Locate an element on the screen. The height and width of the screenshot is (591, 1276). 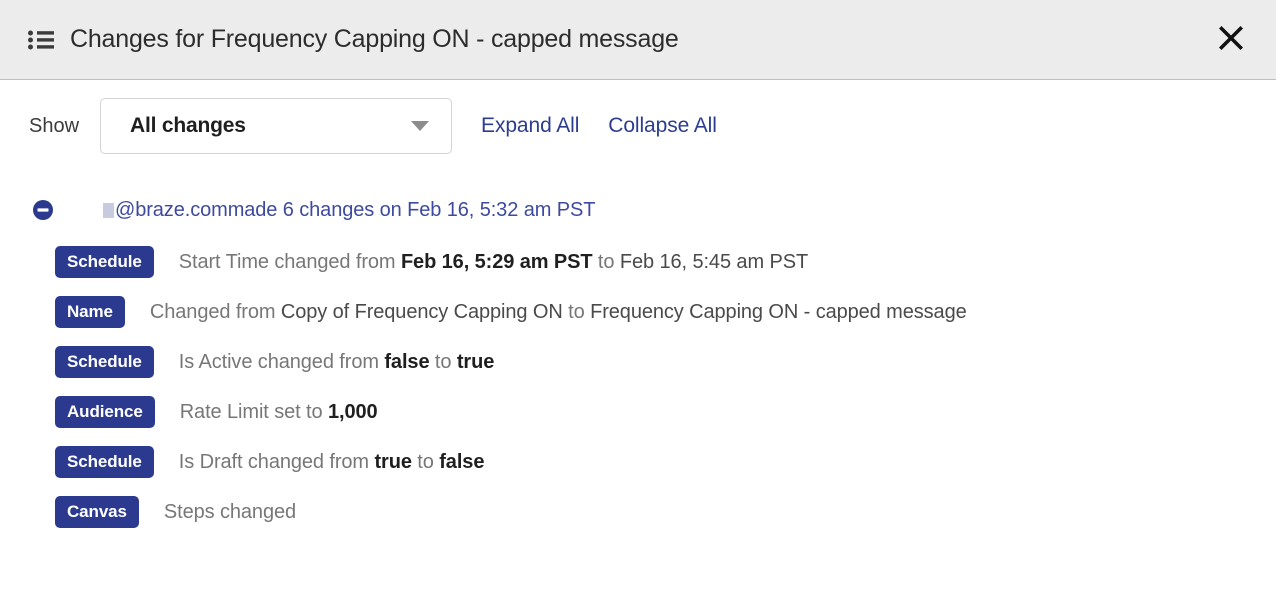
change-description: Steps changed is located at coordinates (230, 512).